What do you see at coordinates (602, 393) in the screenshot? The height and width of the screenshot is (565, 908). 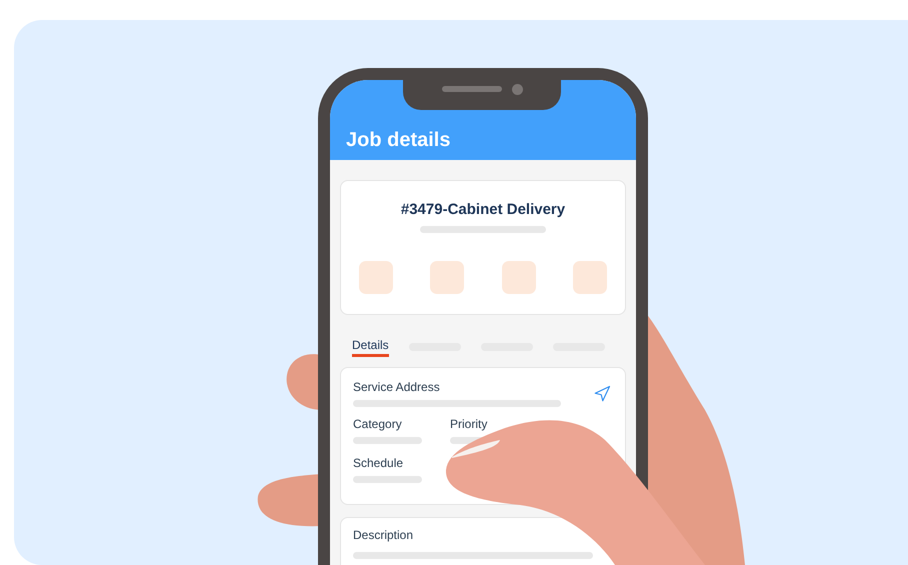 I see `navigation-icon` at bounding box center [602, 393].